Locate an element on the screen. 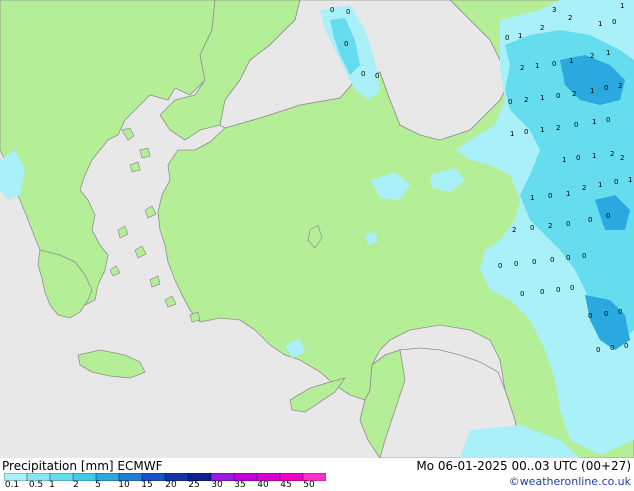 The width and height of the screenshot is (634, 491). valid-time: Mo 06-01-2025 00..03 UTC (00+27) is located at coordinates (523, 466).